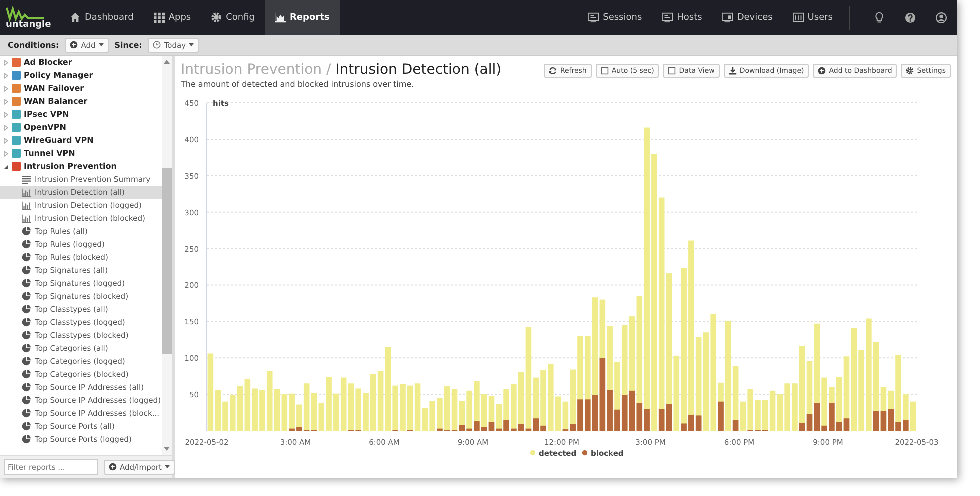 Image resolution: width=980 pixels, height=496 pixels. Describe the element at coordinates (812, 17) in the screenshot. I see `nav-link: Users` at that location.